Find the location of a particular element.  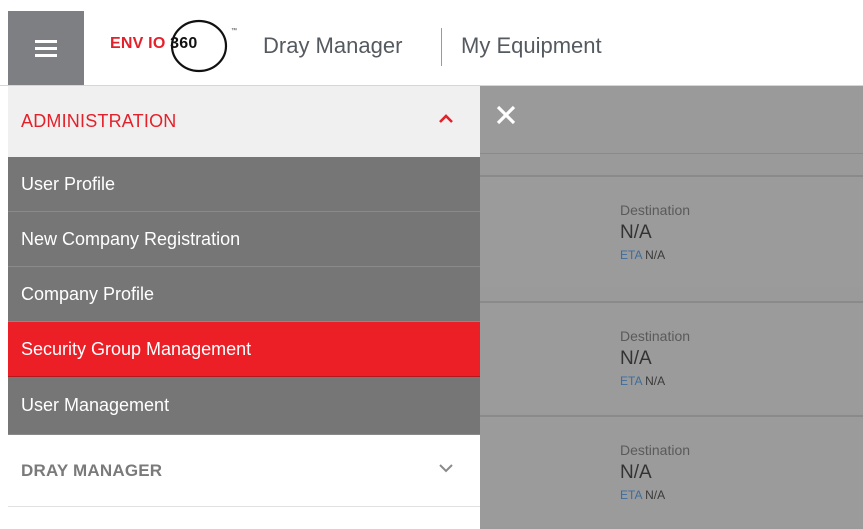

page-title: Dray Manager is located at coordinates (333, 45).